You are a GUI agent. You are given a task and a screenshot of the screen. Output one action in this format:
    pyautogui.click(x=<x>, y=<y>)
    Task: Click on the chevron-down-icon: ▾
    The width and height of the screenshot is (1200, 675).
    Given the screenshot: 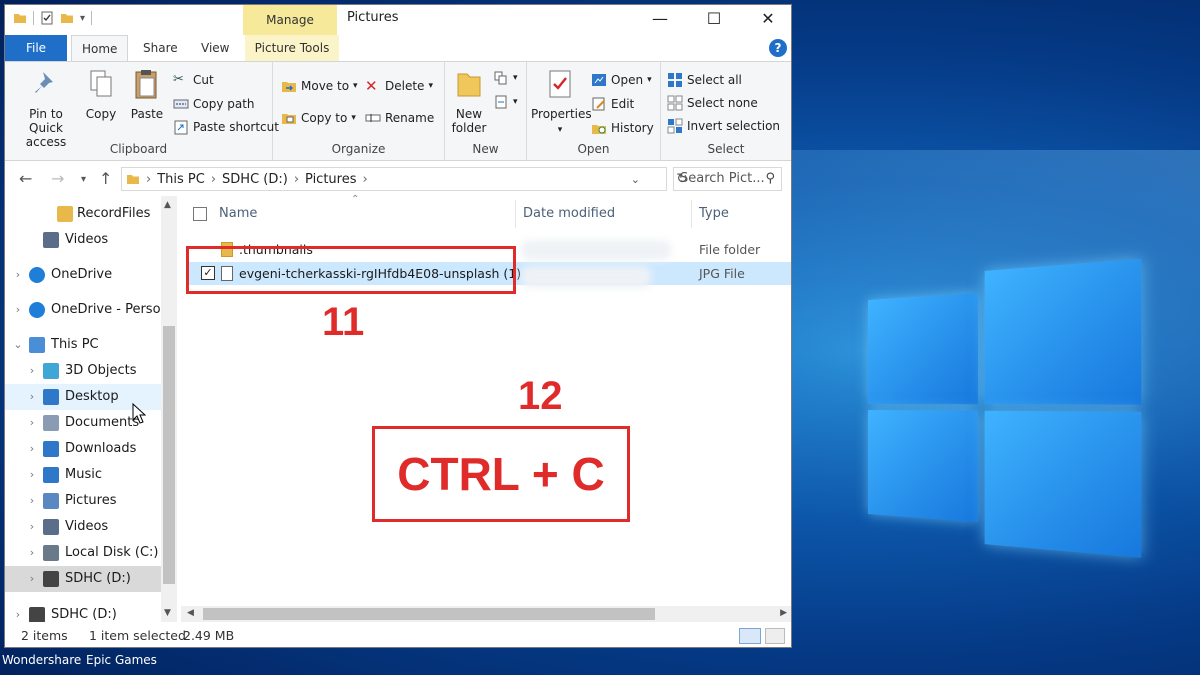 What is the action you would take?
    pyautogui.click(x=430, y=86)
    